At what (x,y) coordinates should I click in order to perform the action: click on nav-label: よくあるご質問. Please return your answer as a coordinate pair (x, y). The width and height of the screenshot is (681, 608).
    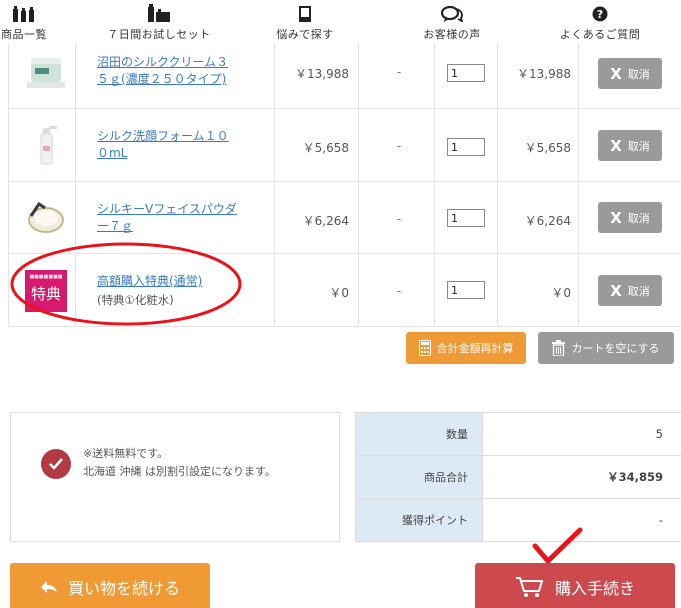
    Looking at the image, I should click on (600, 34).